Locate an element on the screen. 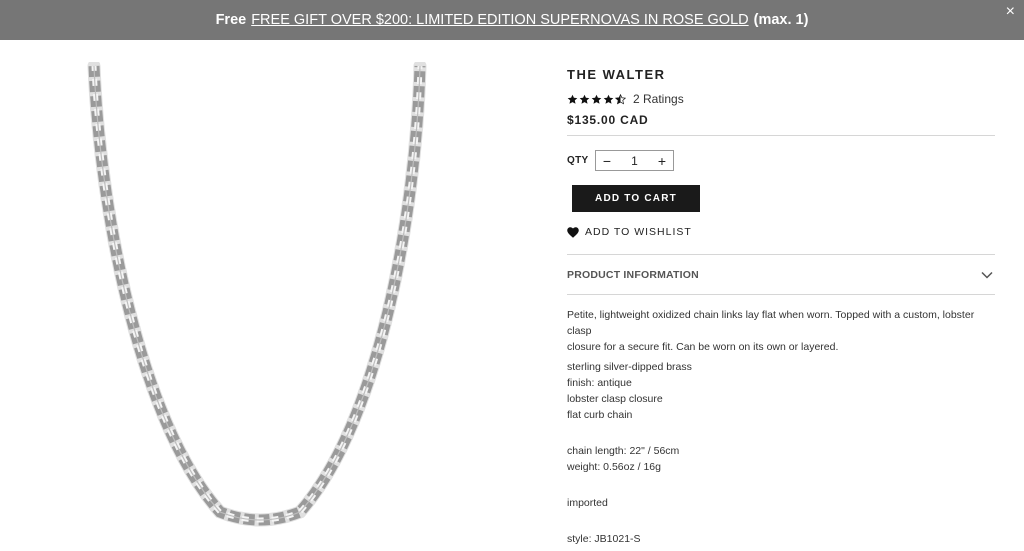 Image resolution: width=1024 pixels, height=551 pixels. spec-line: sterling silver-dipped brass is located at coordinates (629, 367).